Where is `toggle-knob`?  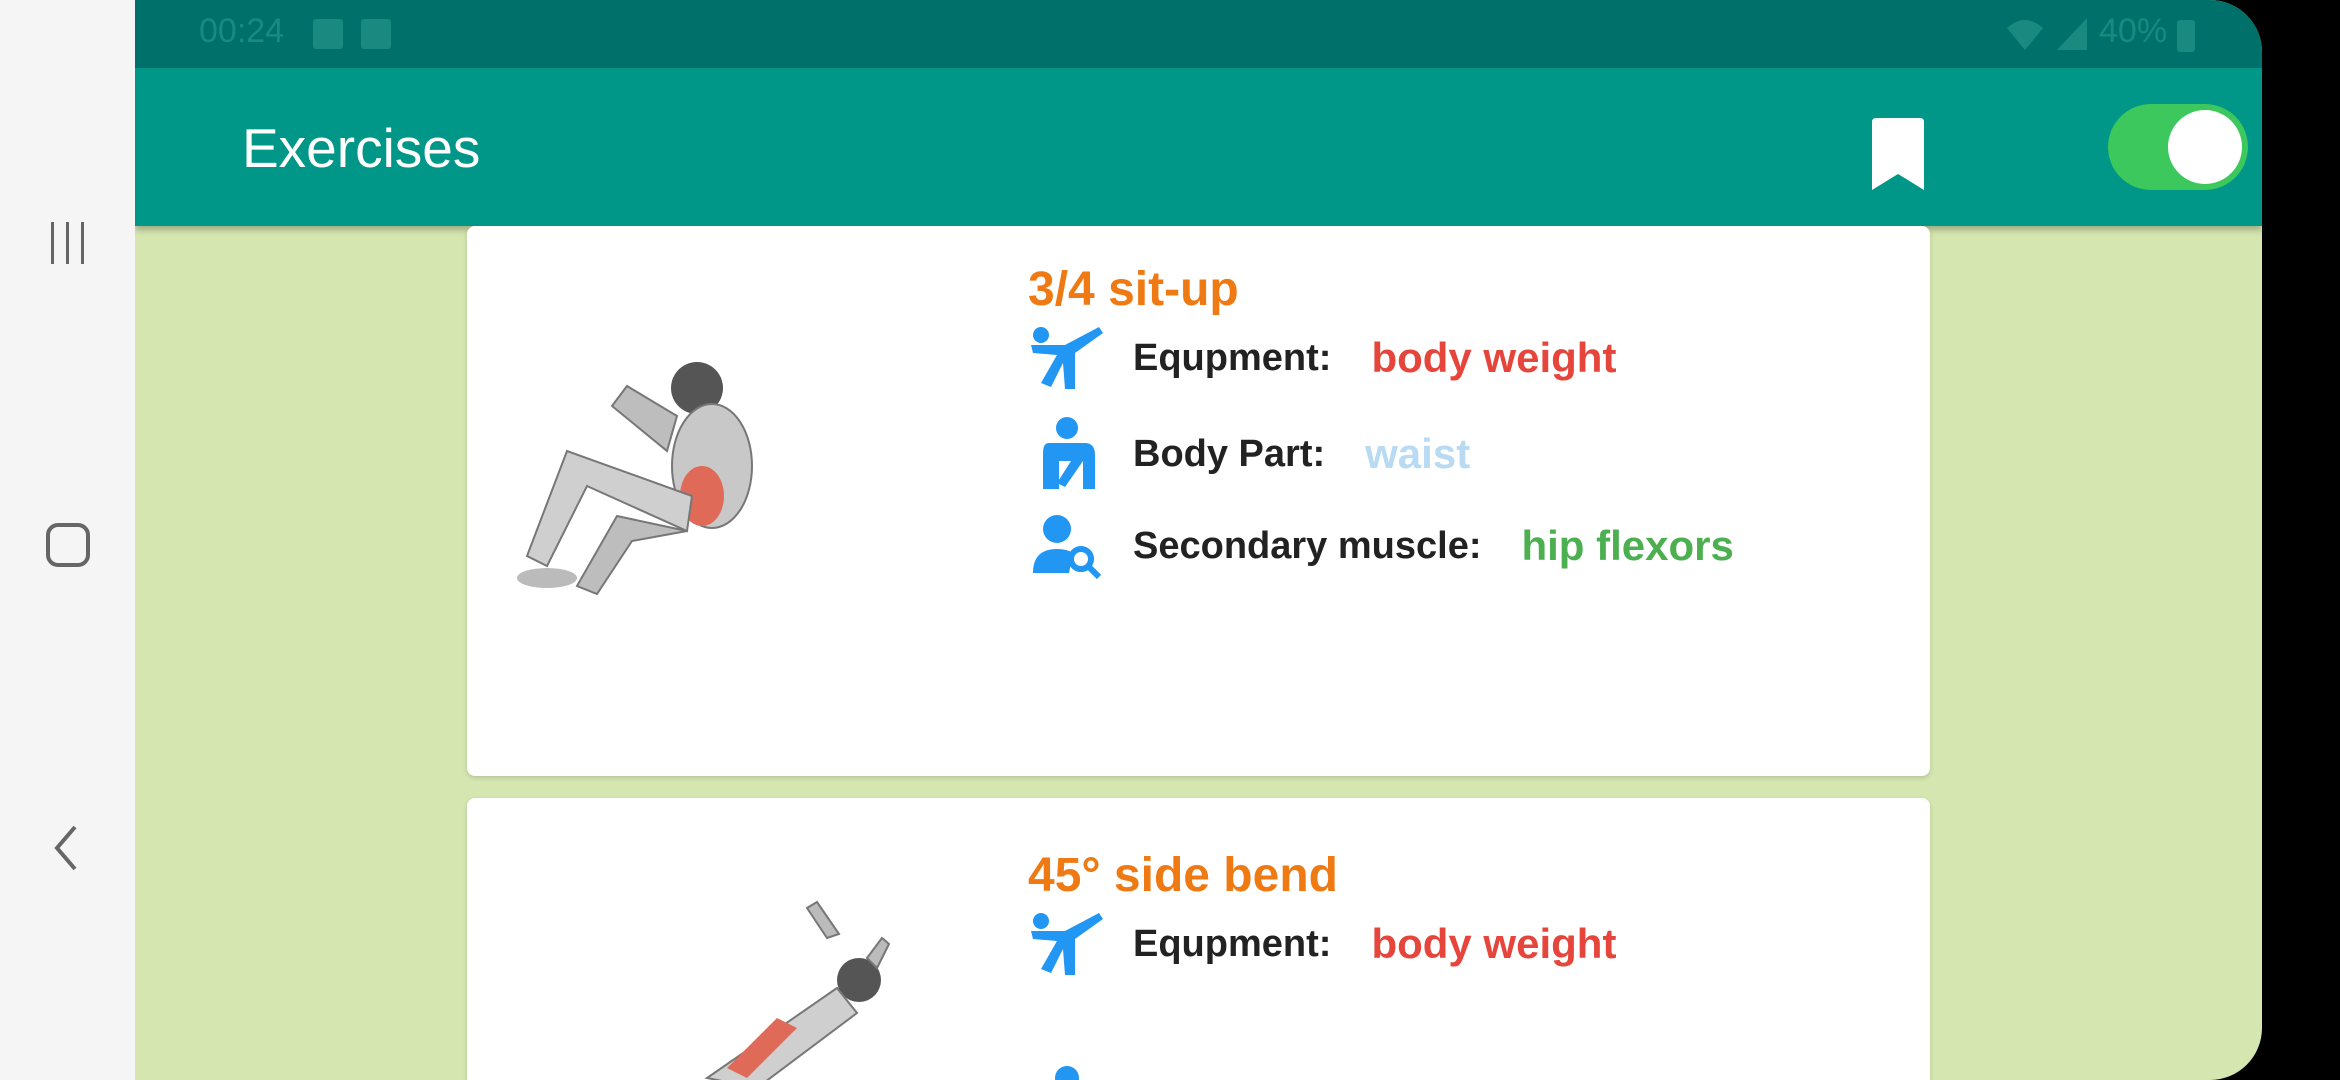 toggle-knob is located at coordinates (2205, 147).